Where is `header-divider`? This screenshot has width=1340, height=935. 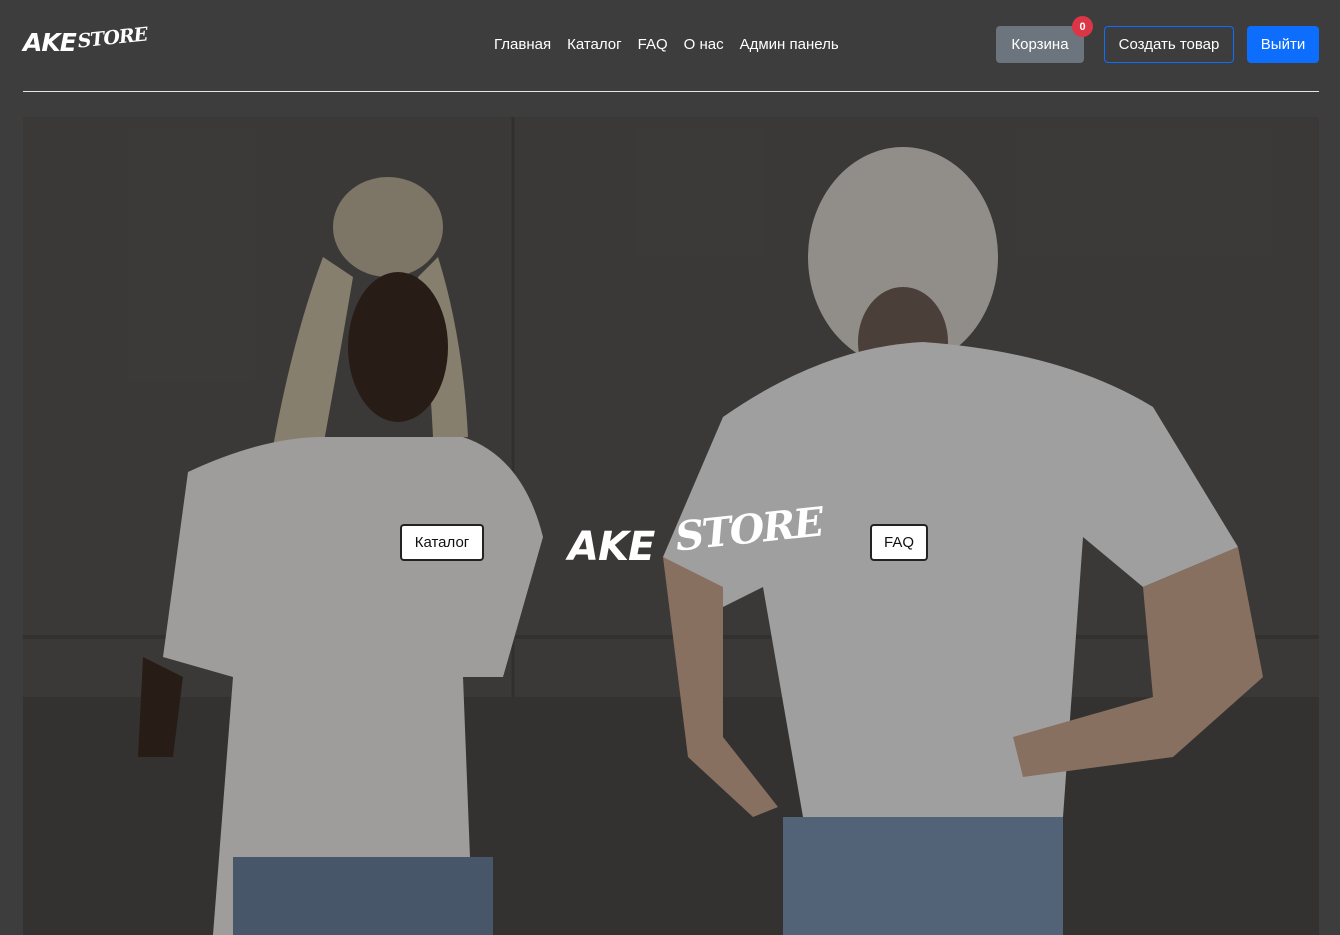 header-divider is located at coordinates (671, 91).